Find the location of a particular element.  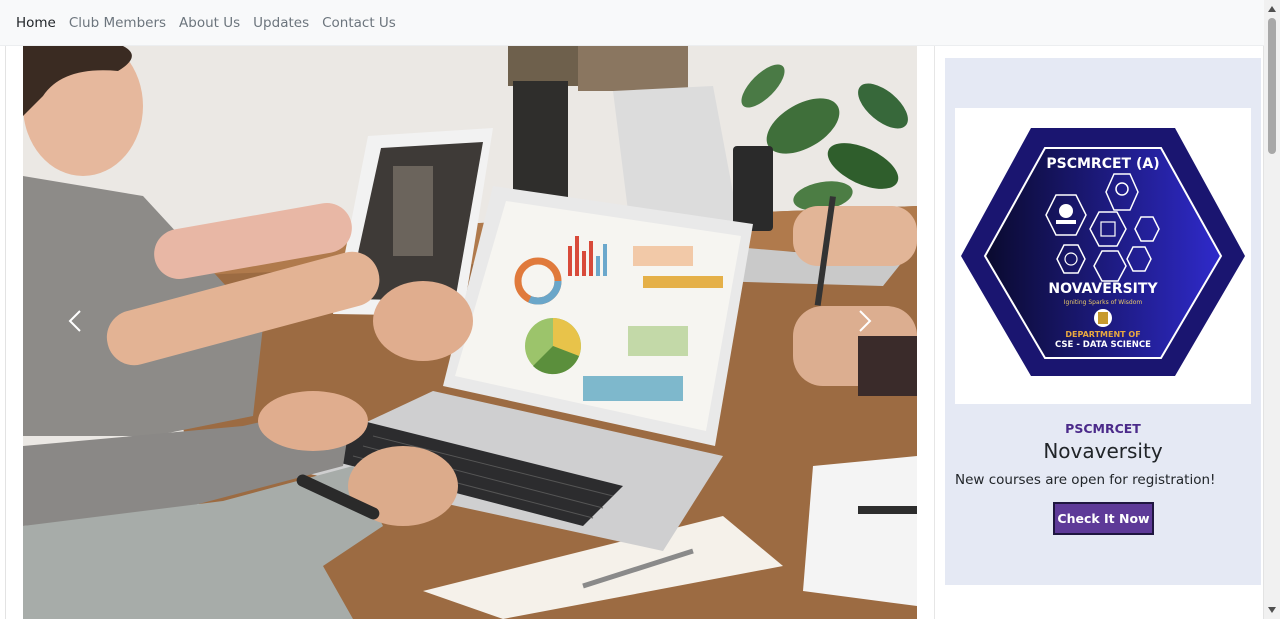

card-subtitle: PSCMRCET is located at coordinates (1103, 428).